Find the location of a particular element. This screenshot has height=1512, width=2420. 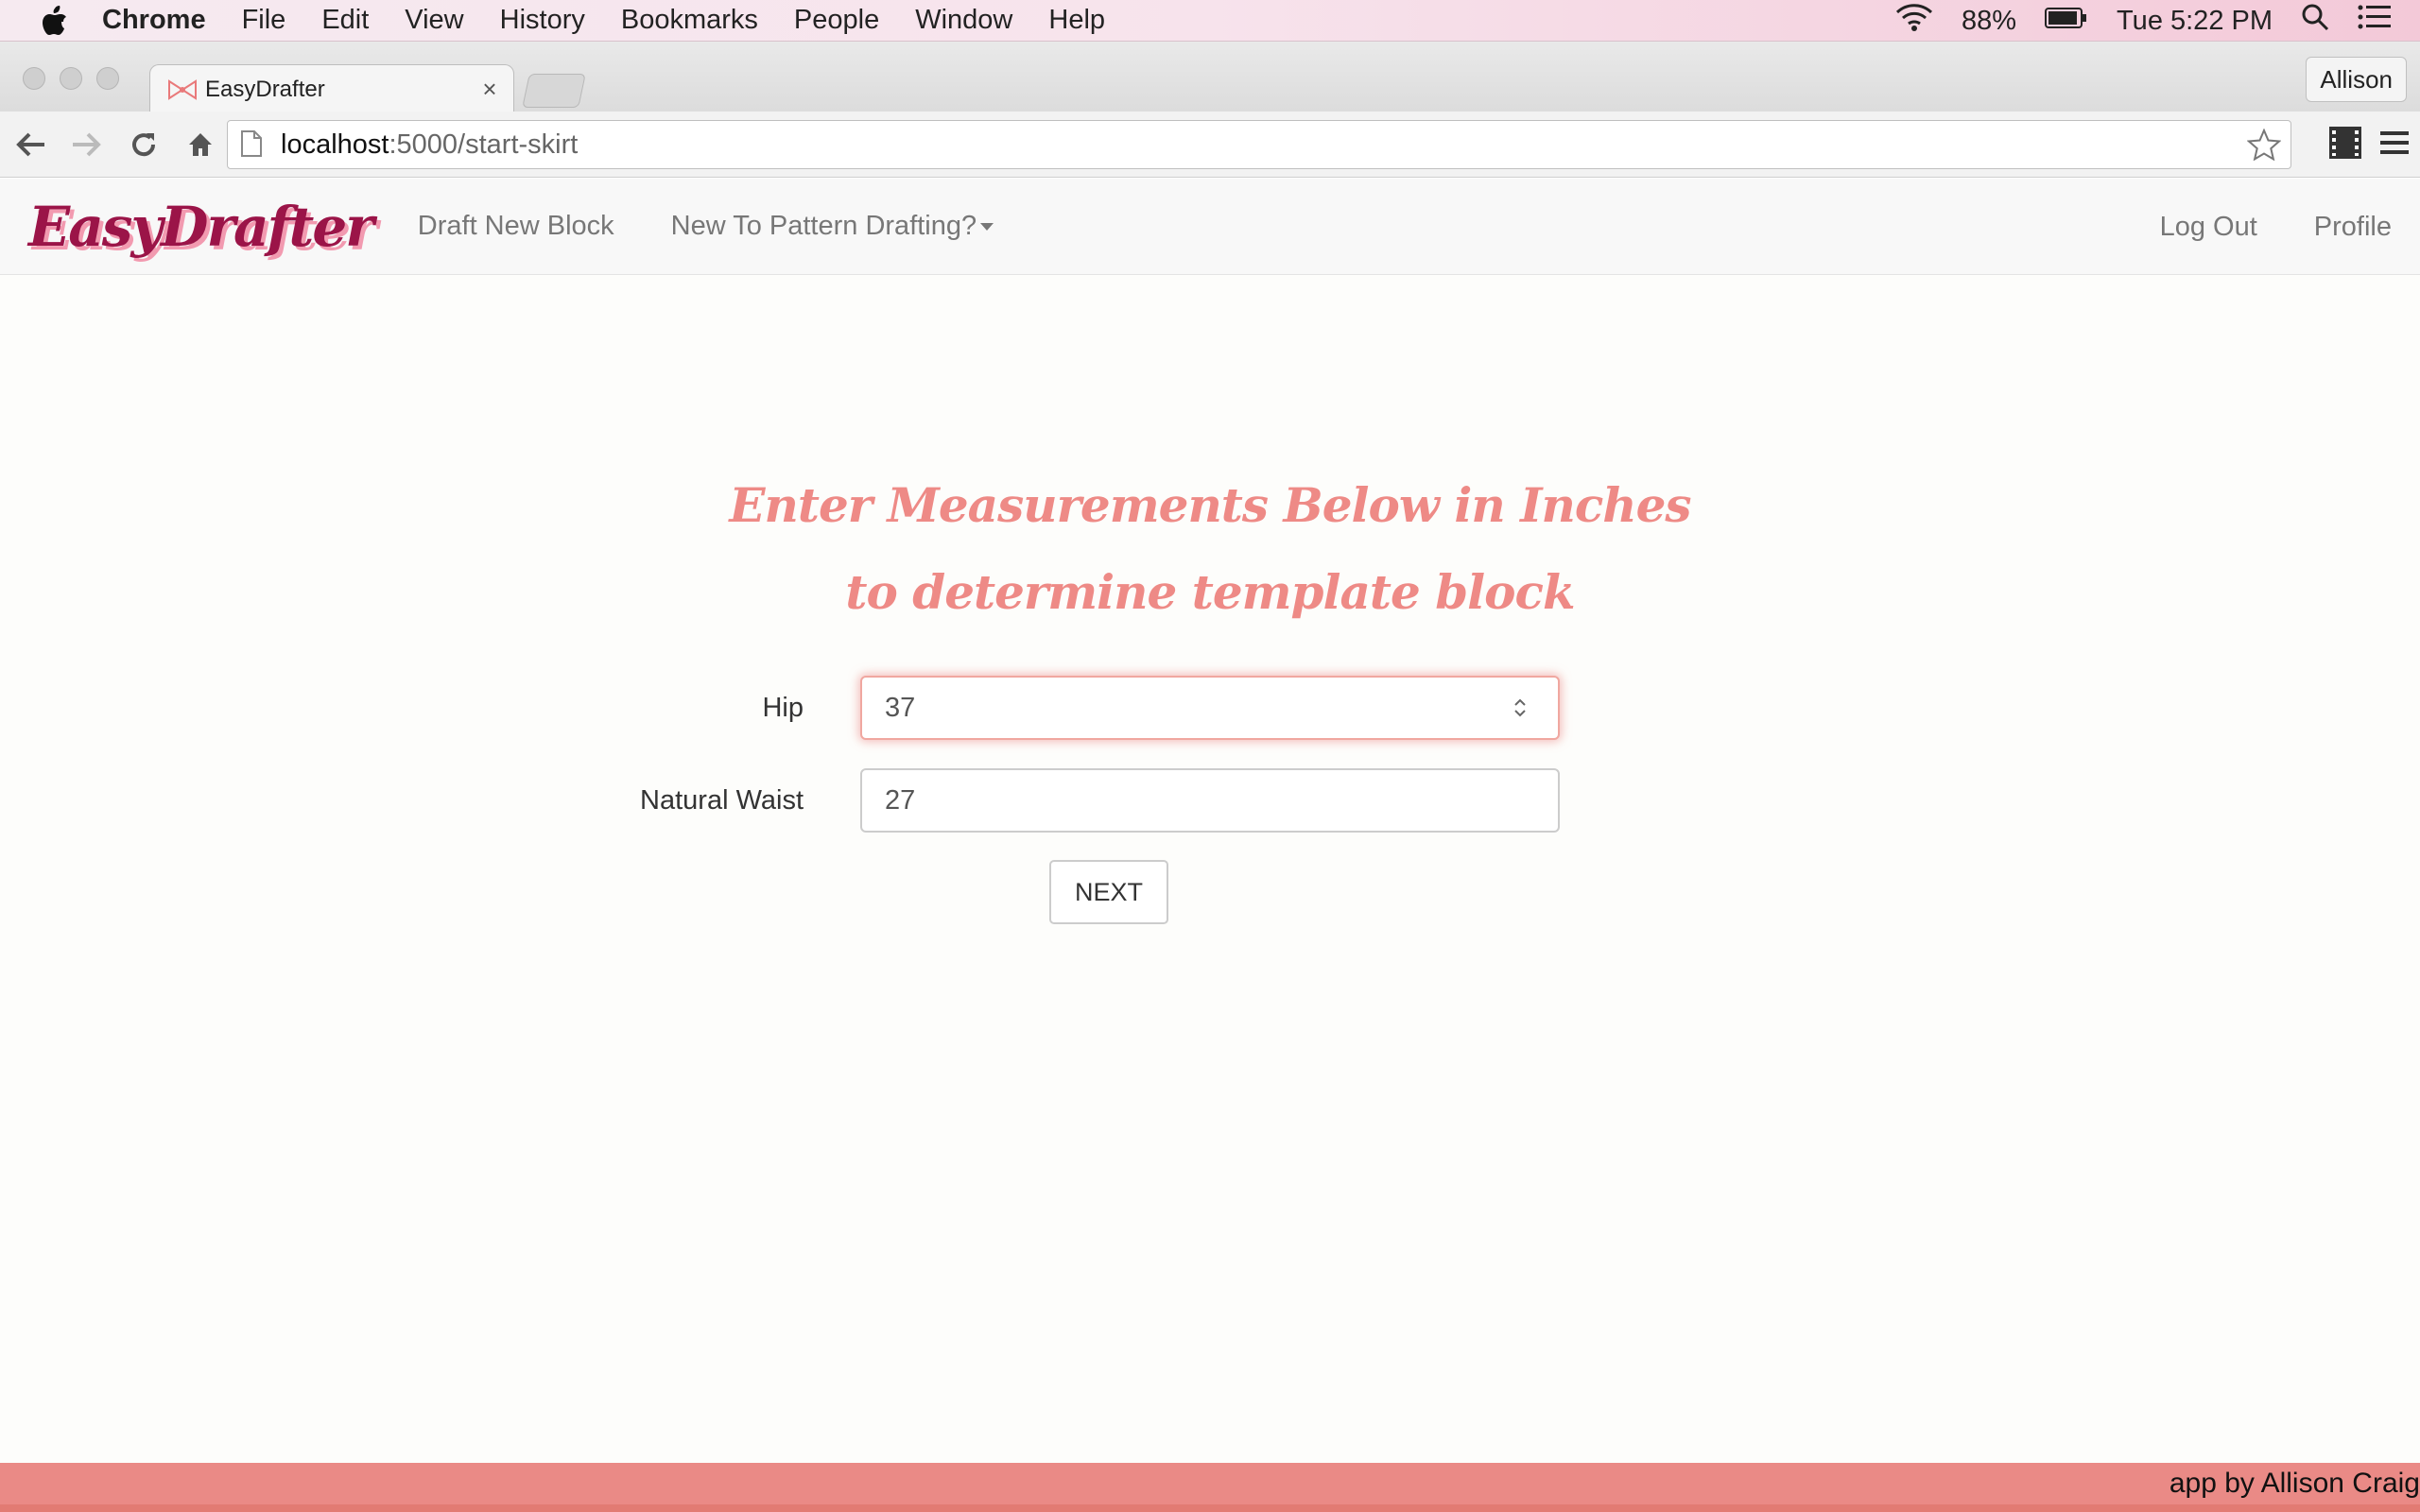

natural-waist-label: Natural Waist is located at coordinates (722, 800).